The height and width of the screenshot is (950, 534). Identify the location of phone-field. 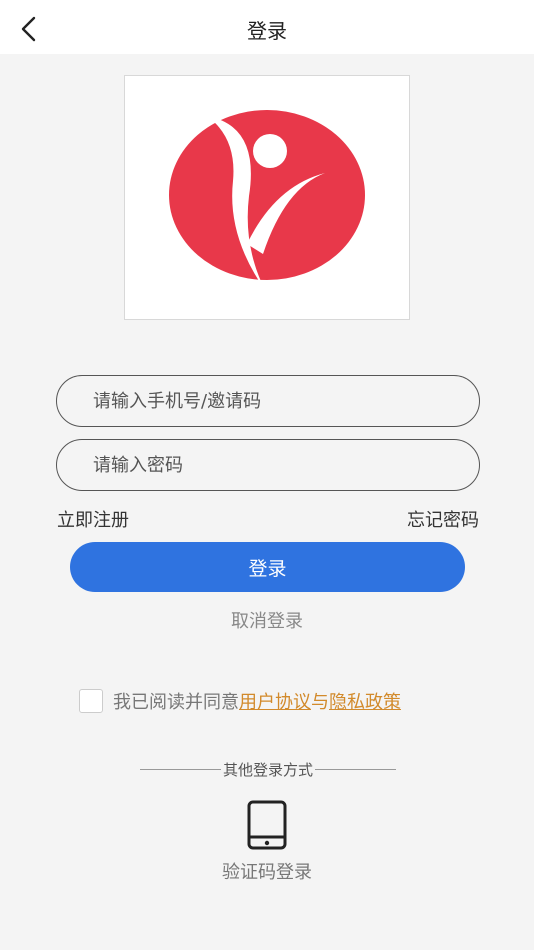
(268, 401).